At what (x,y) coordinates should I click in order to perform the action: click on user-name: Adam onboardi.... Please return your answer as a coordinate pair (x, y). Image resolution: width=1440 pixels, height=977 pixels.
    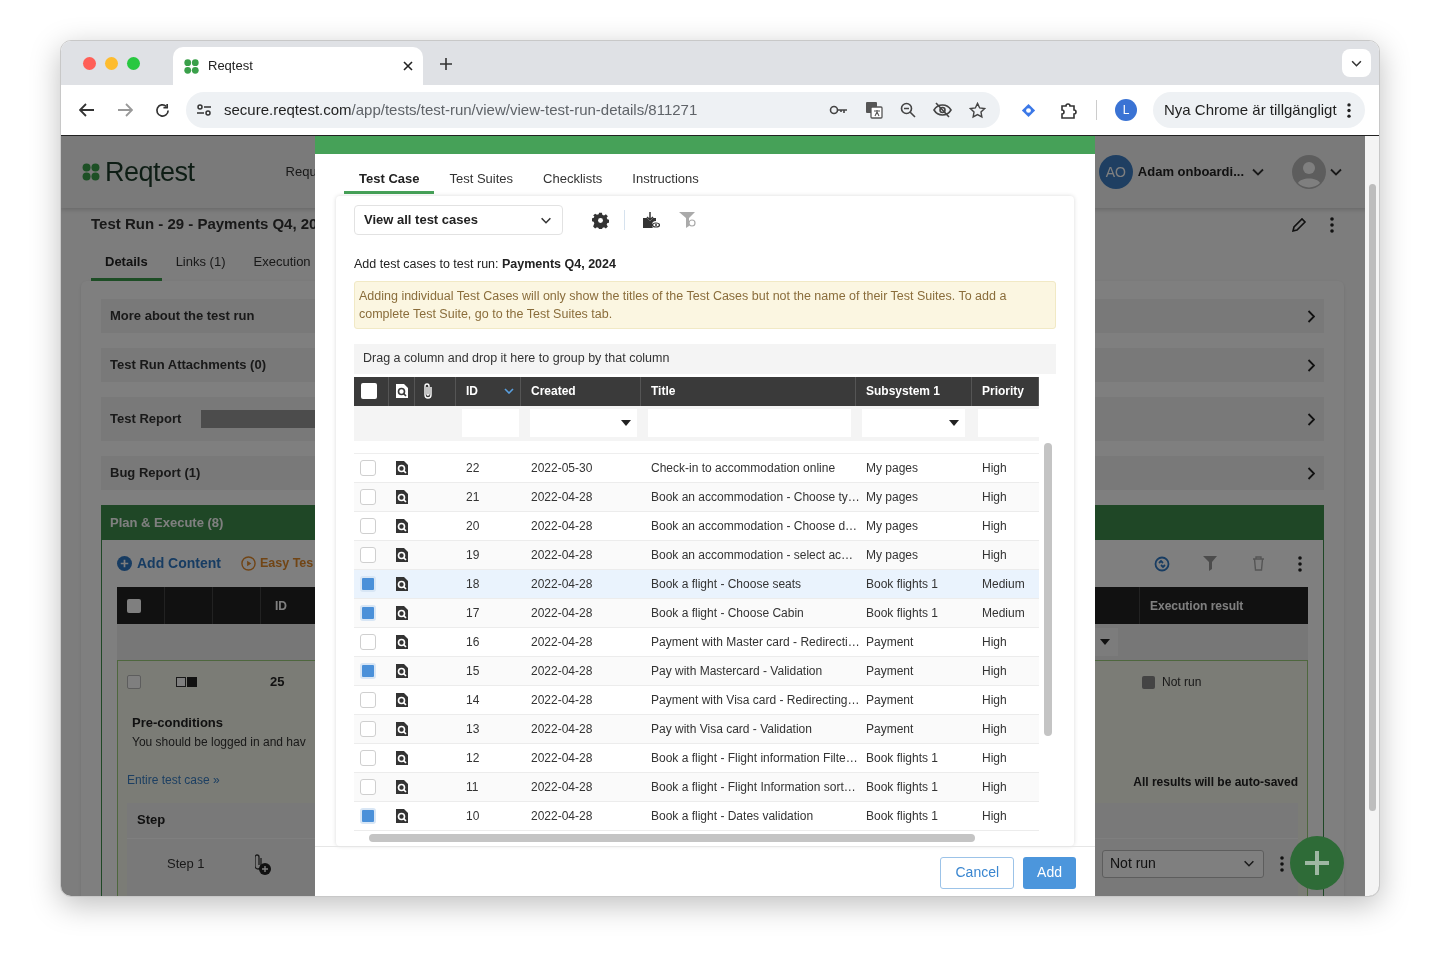
    Looking at the image, I should click on (1190, 172).